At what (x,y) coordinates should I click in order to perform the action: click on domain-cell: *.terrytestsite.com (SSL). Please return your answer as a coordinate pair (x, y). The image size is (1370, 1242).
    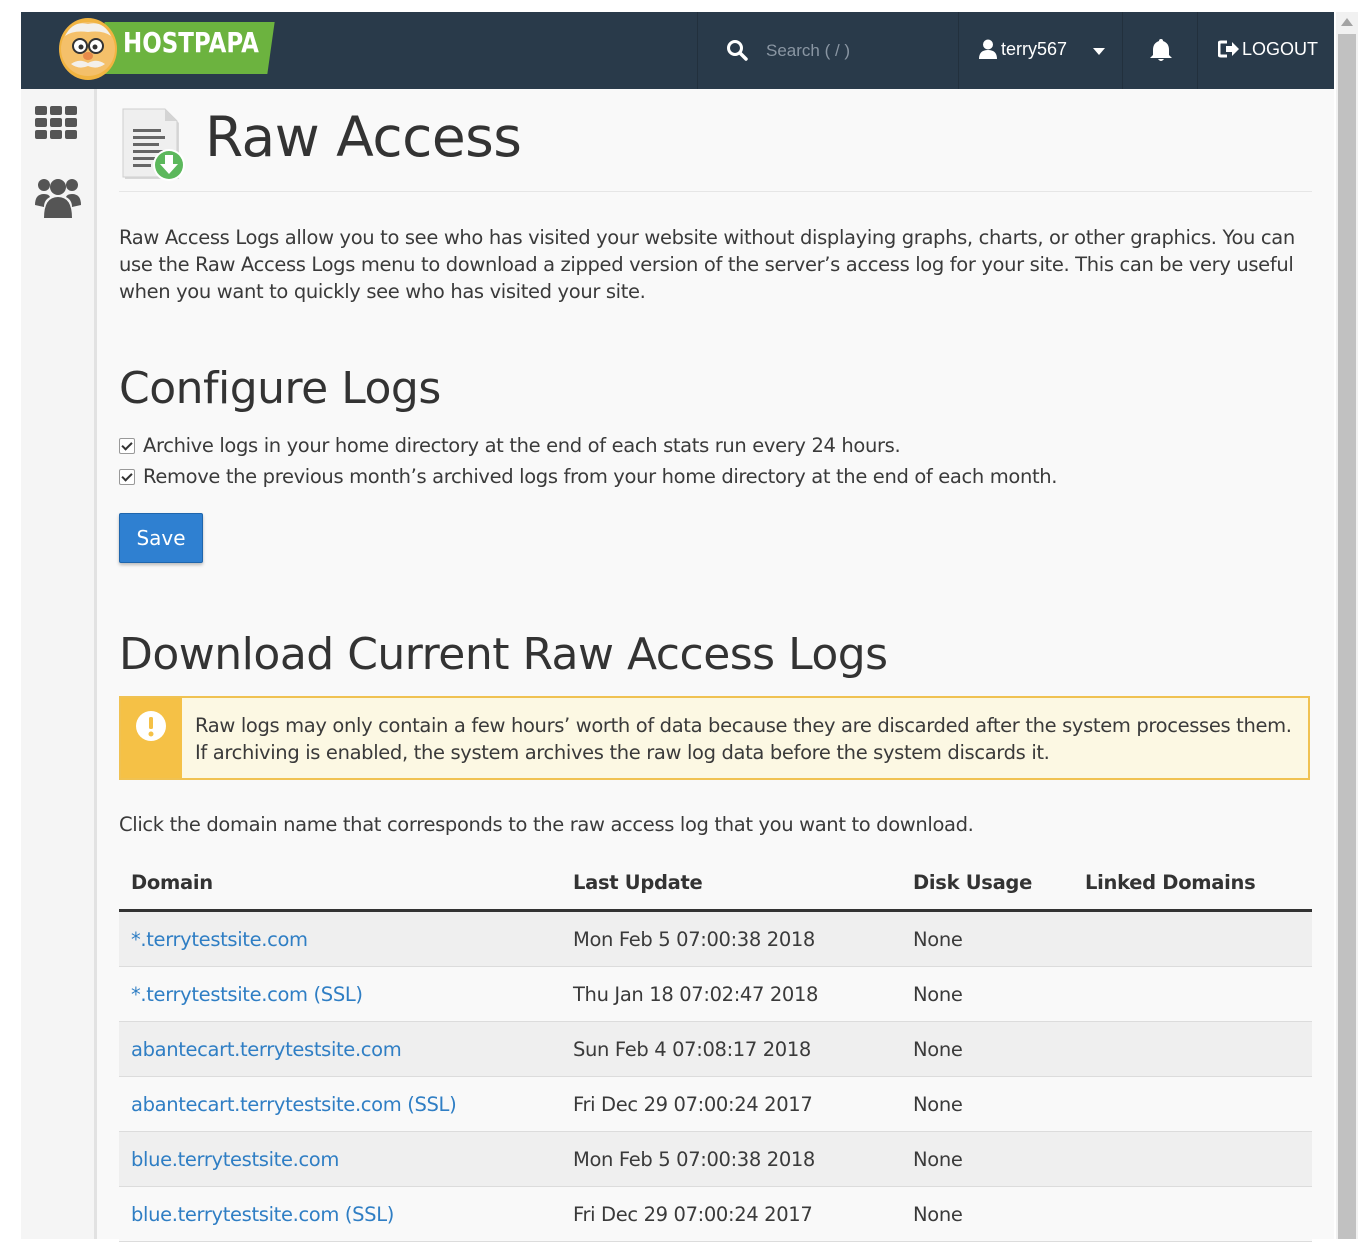
    Looking at the image, I should click on (340, 994).